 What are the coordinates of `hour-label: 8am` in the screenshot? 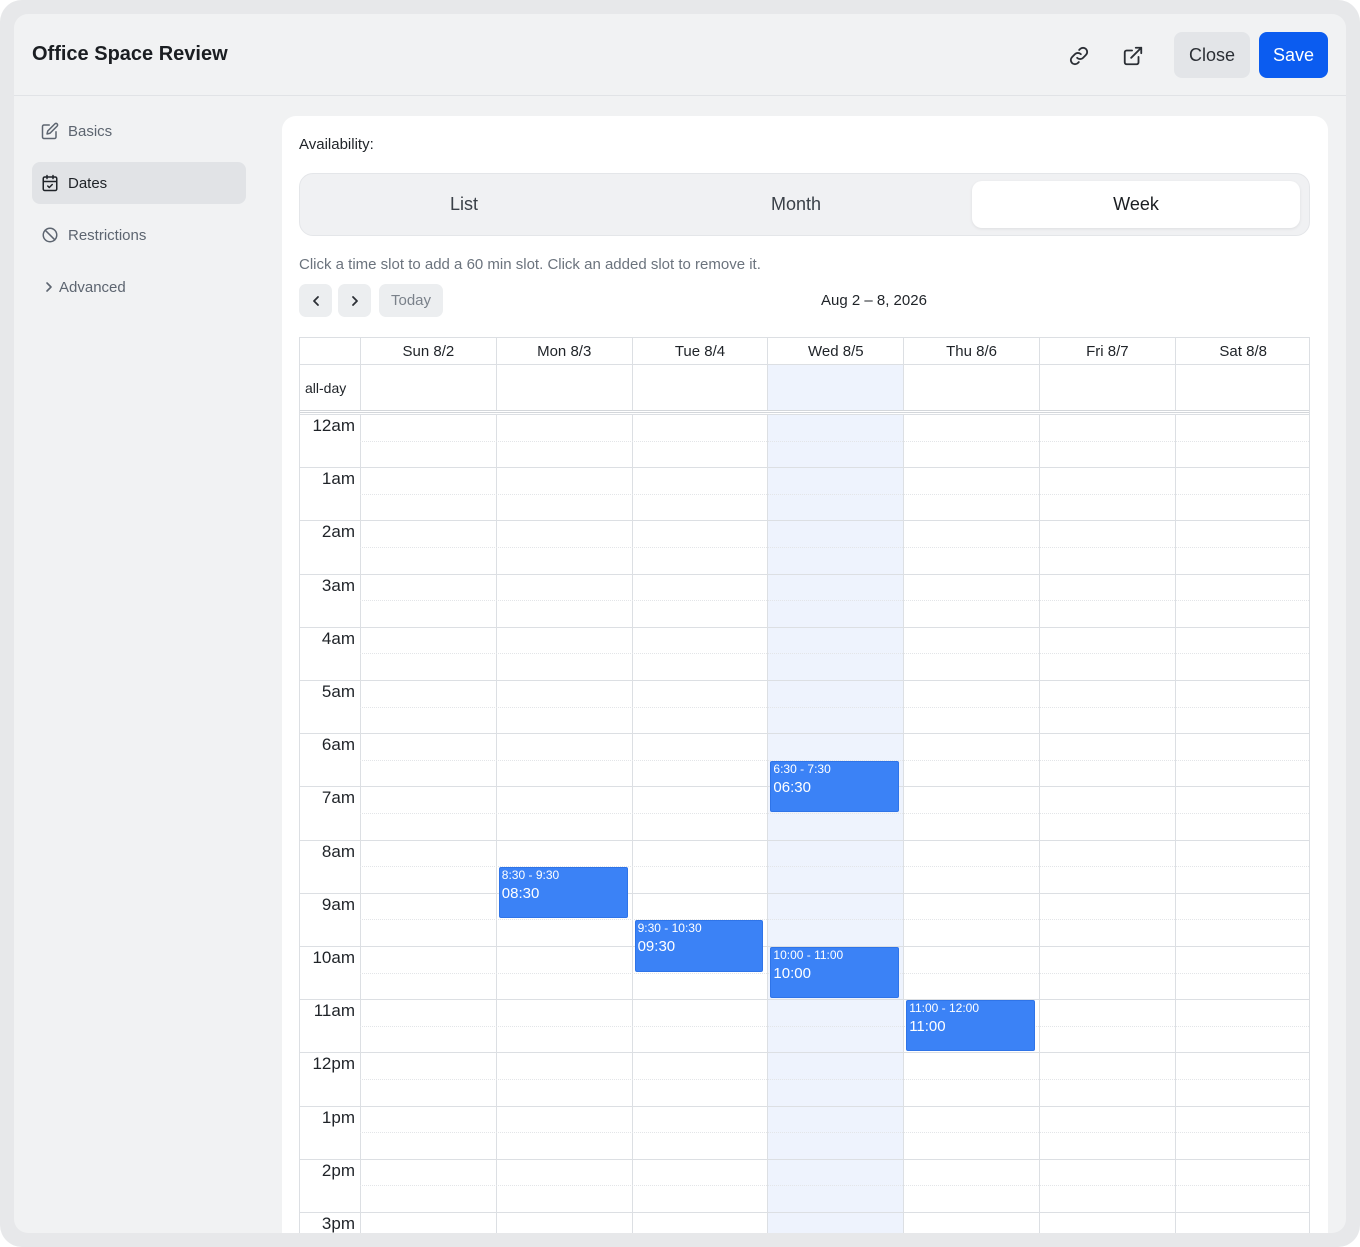 It's located at (338, 851).